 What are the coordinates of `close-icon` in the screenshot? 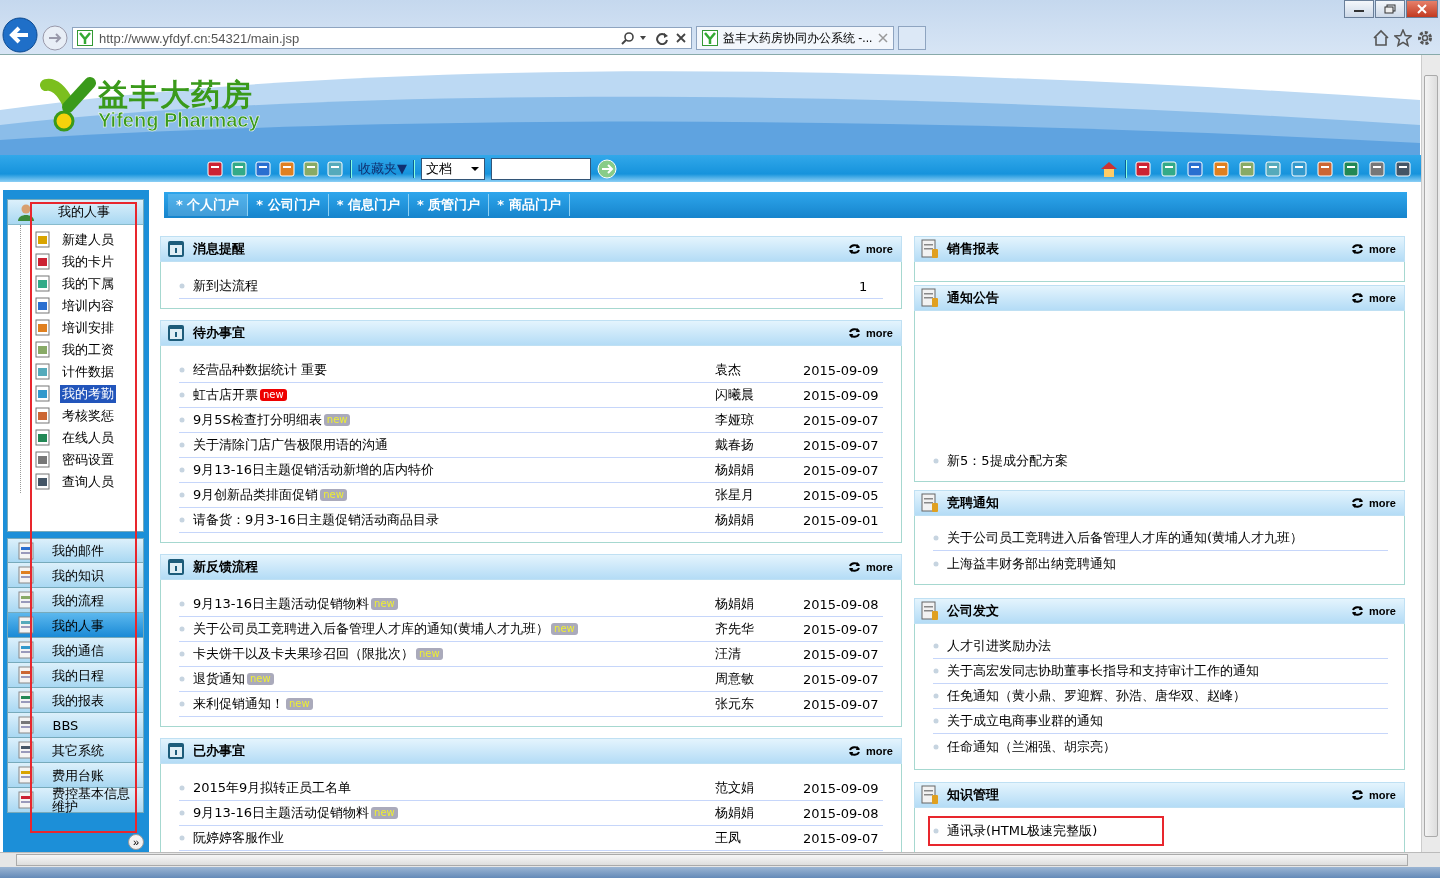 It's located at (681, 38).